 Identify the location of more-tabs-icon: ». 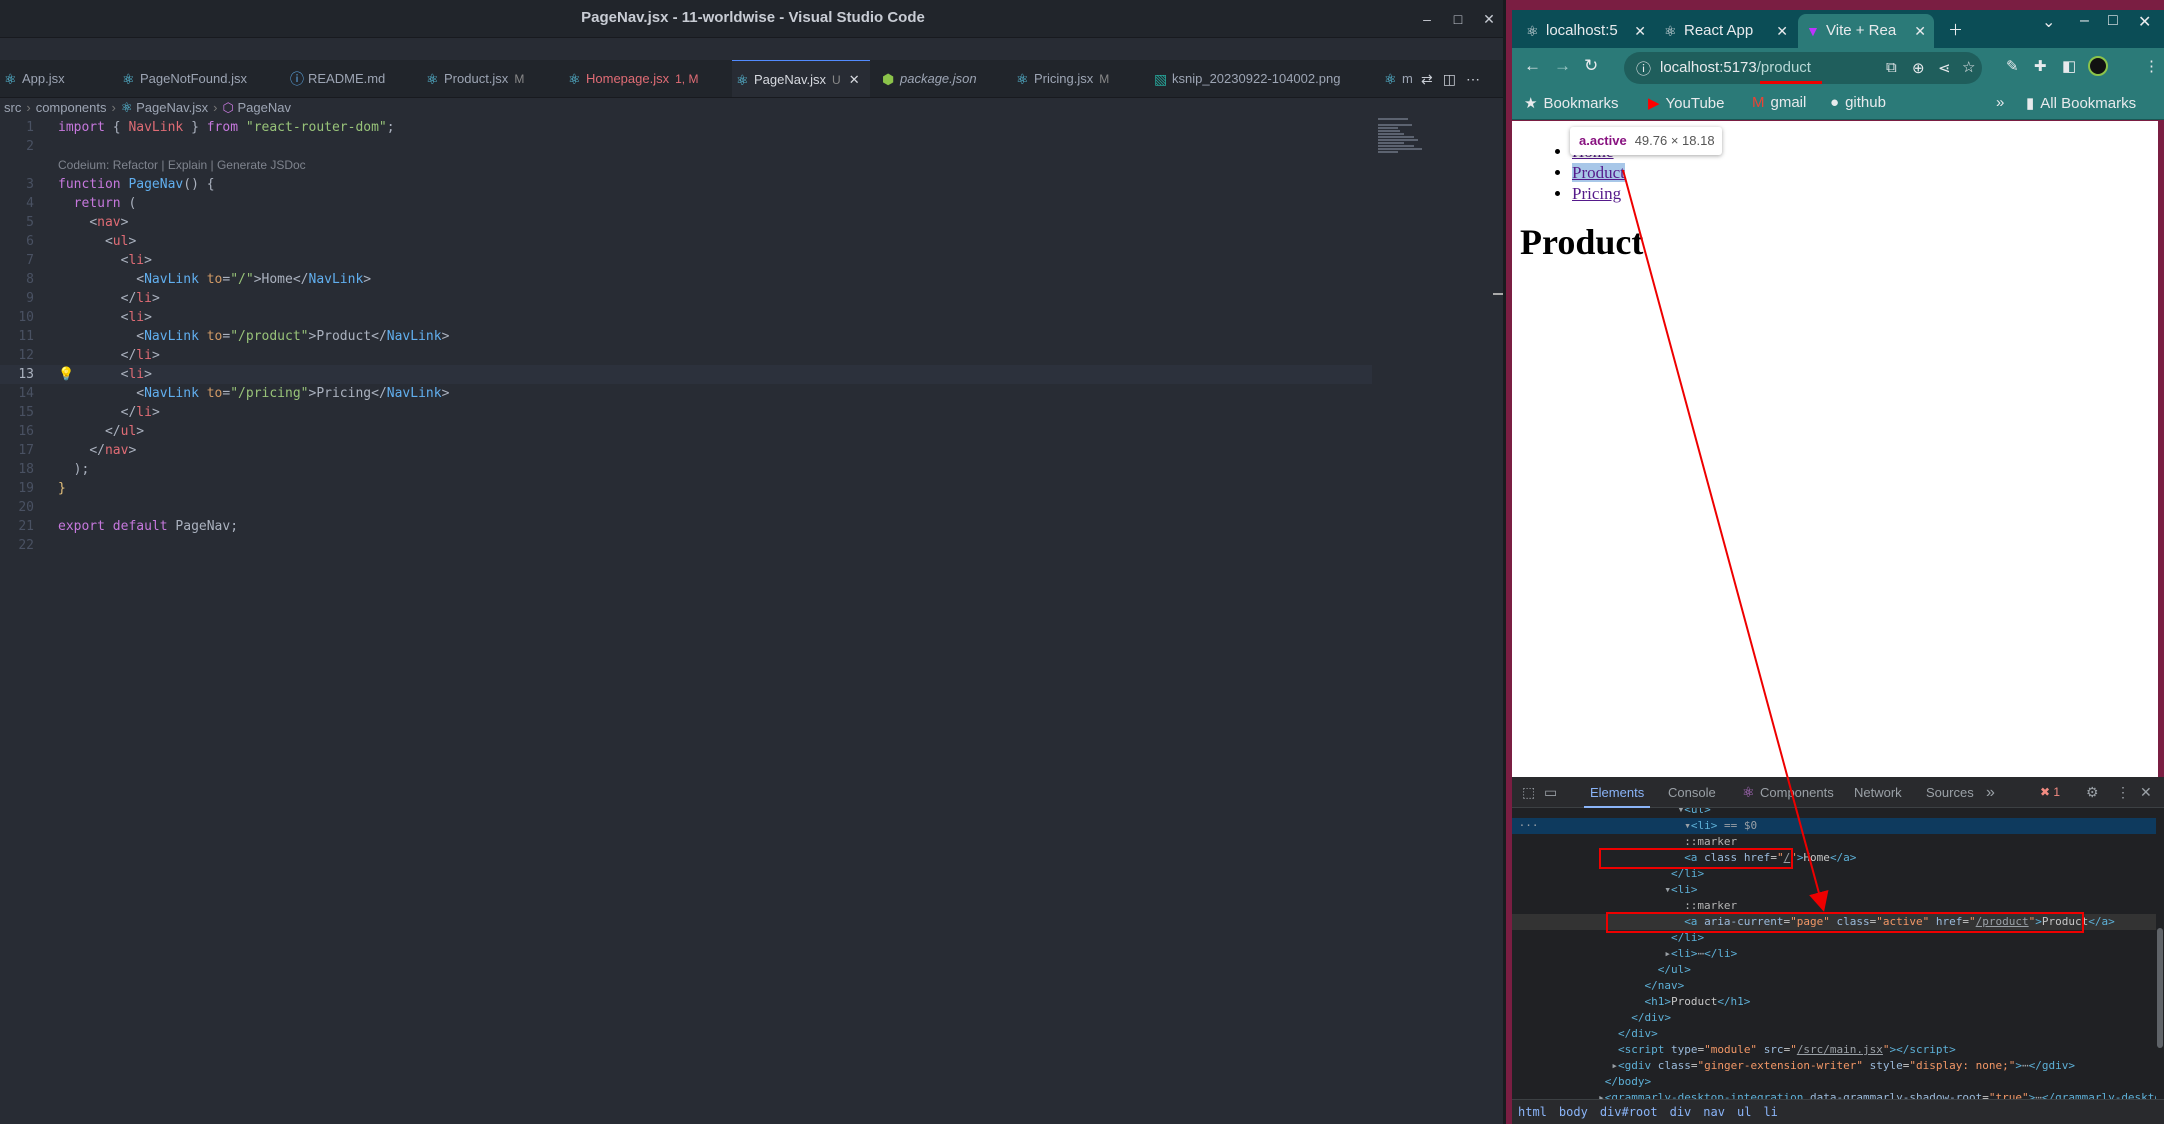
(1990, 792).